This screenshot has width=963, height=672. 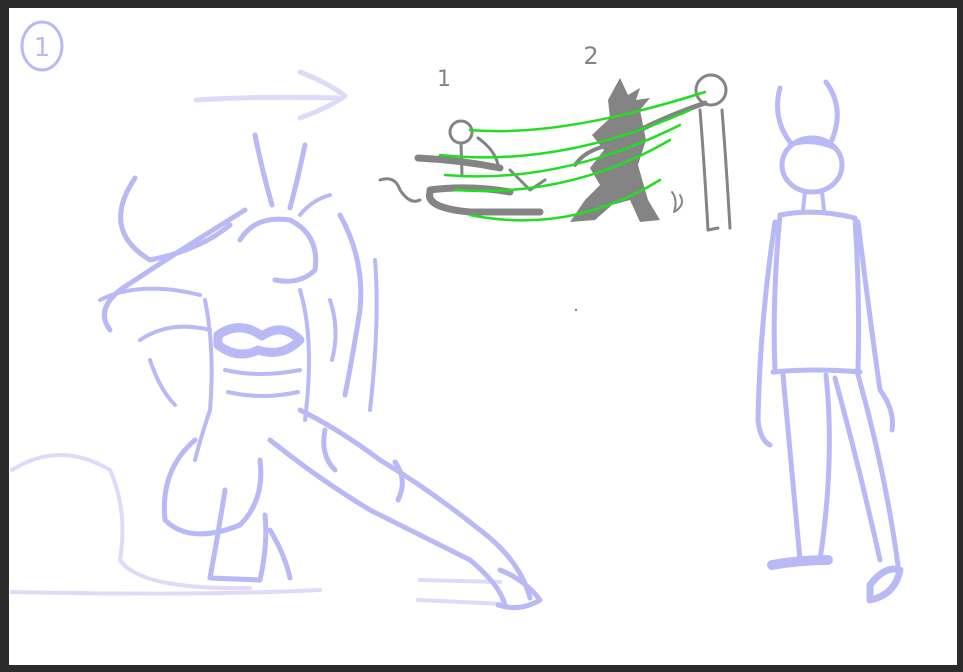 I want to click on panel-number-text: 1, so click(x=42, y=48).